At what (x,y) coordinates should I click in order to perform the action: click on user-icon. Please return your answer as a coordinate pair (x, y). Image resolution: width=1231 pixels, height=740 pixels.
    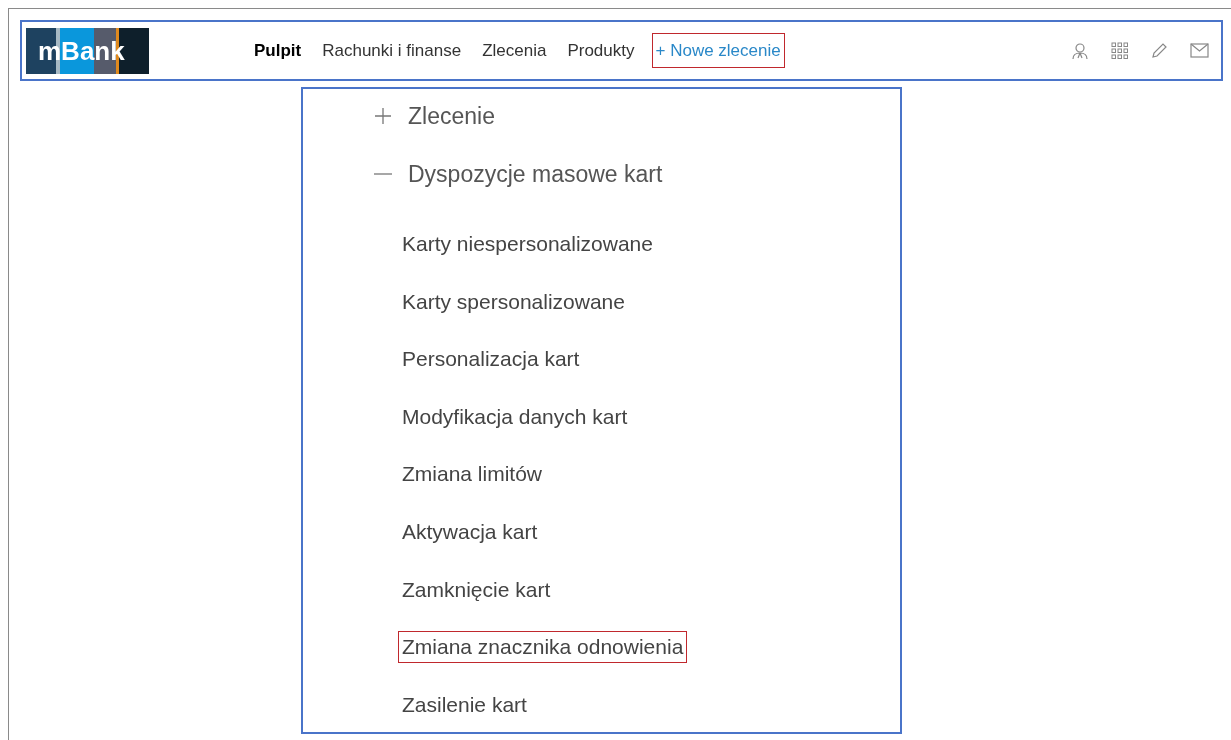
    Looking at the image, I should click on (1080, 50).